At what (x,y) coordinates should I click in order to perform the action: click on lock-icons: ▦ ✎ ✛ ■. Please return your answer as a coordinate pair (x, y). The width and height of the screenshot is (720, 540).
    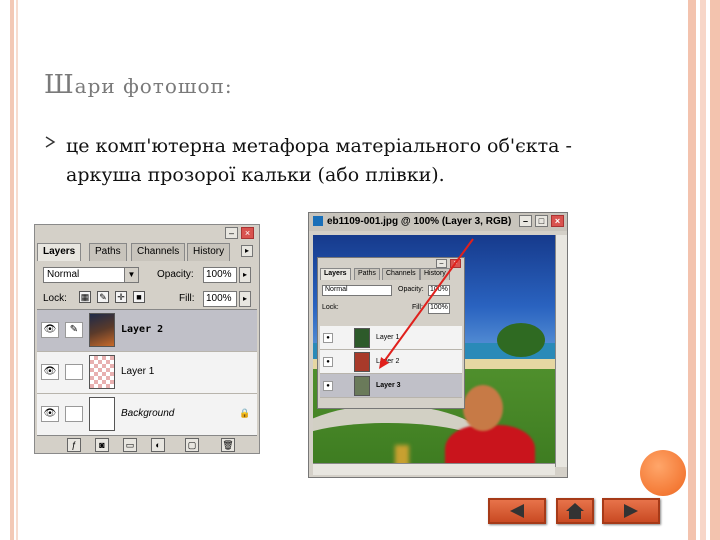
    Looking at the image, I should click on (115, 297).